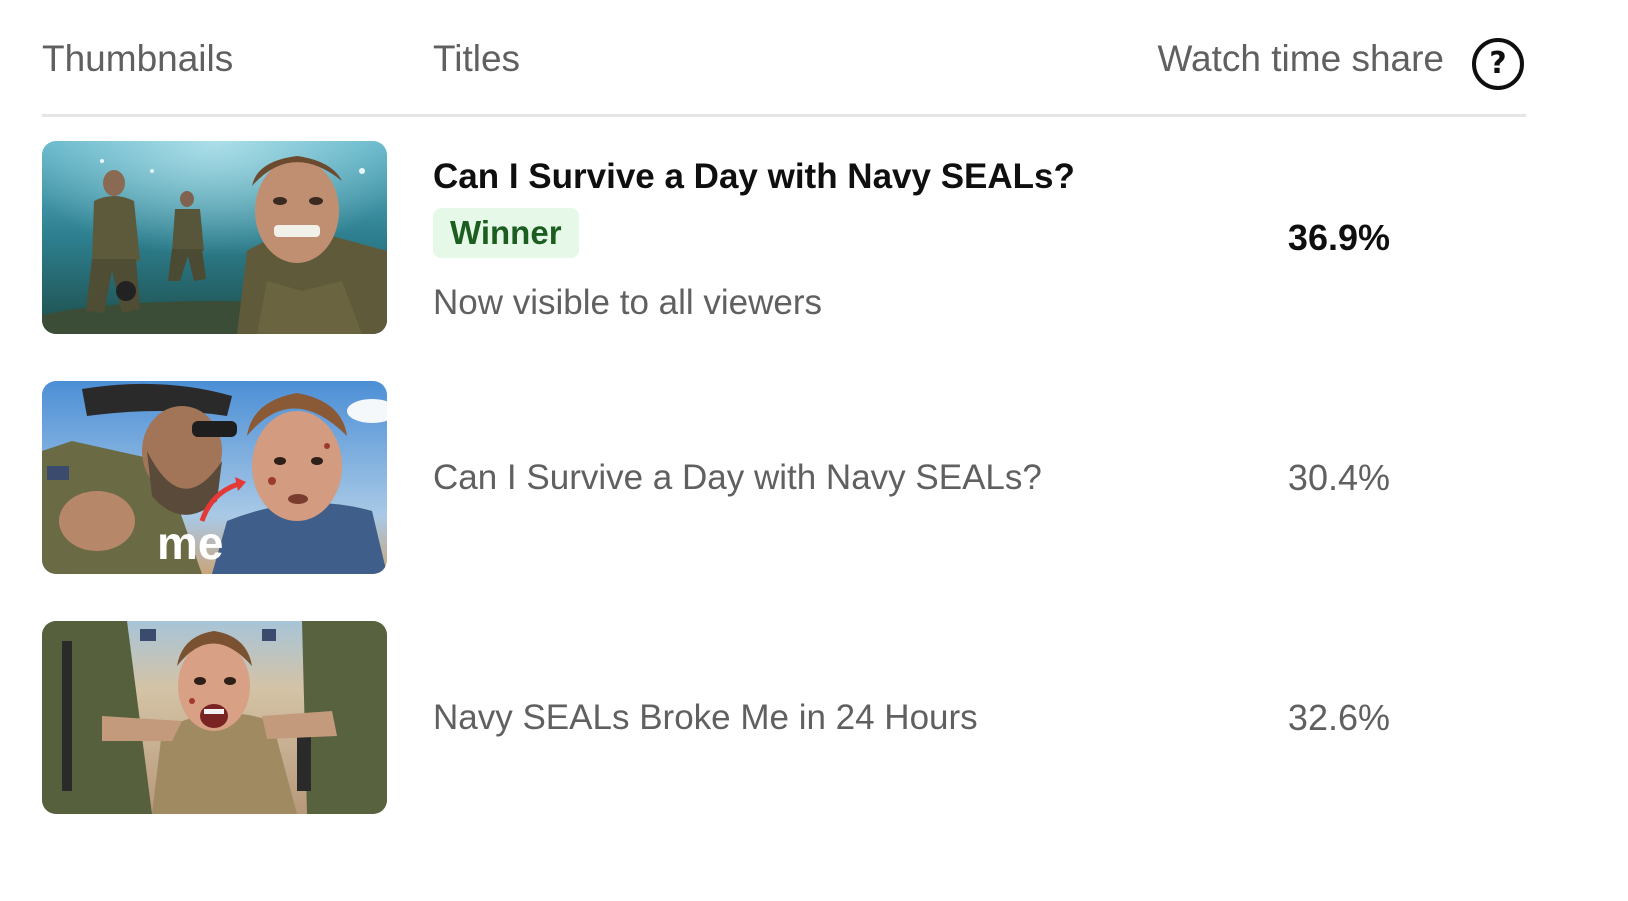 The width and height of the screenshot is (1628, 901). Describe the element at coordinates (1338, 717) in the screenshot. I see `watch-time-share-value: 32.6%` at that location.